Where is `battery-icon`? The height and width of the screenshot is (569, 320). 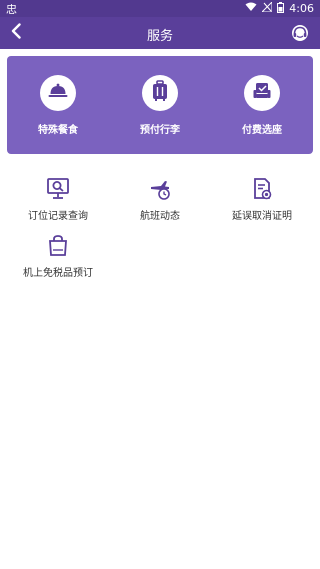 battery-icon is located at coordinates (281, 8).